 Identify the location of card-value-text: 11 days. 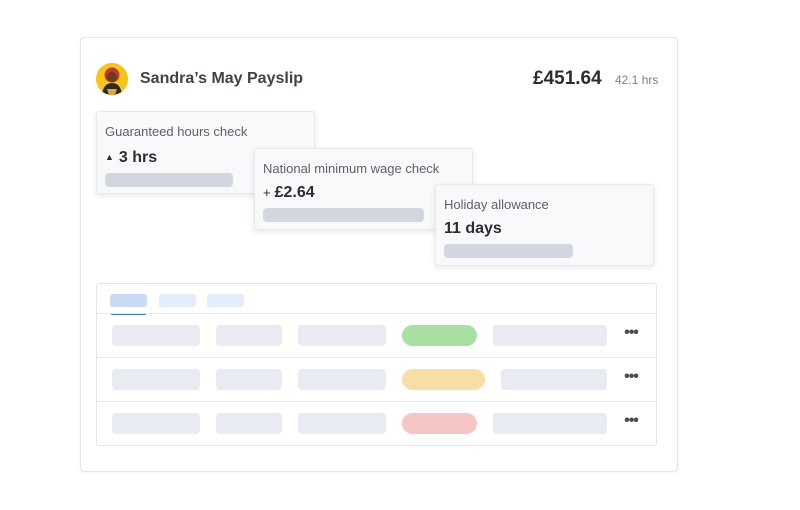
(473, 228).